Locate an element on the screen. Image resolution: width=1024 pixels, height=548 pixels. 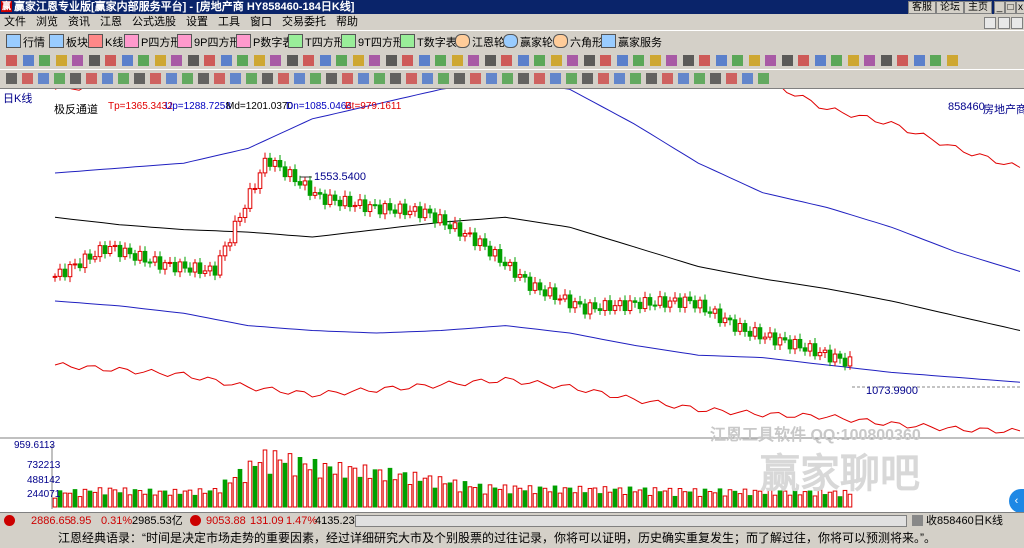
mdi-close-button is located at coordinates (1017, 23).